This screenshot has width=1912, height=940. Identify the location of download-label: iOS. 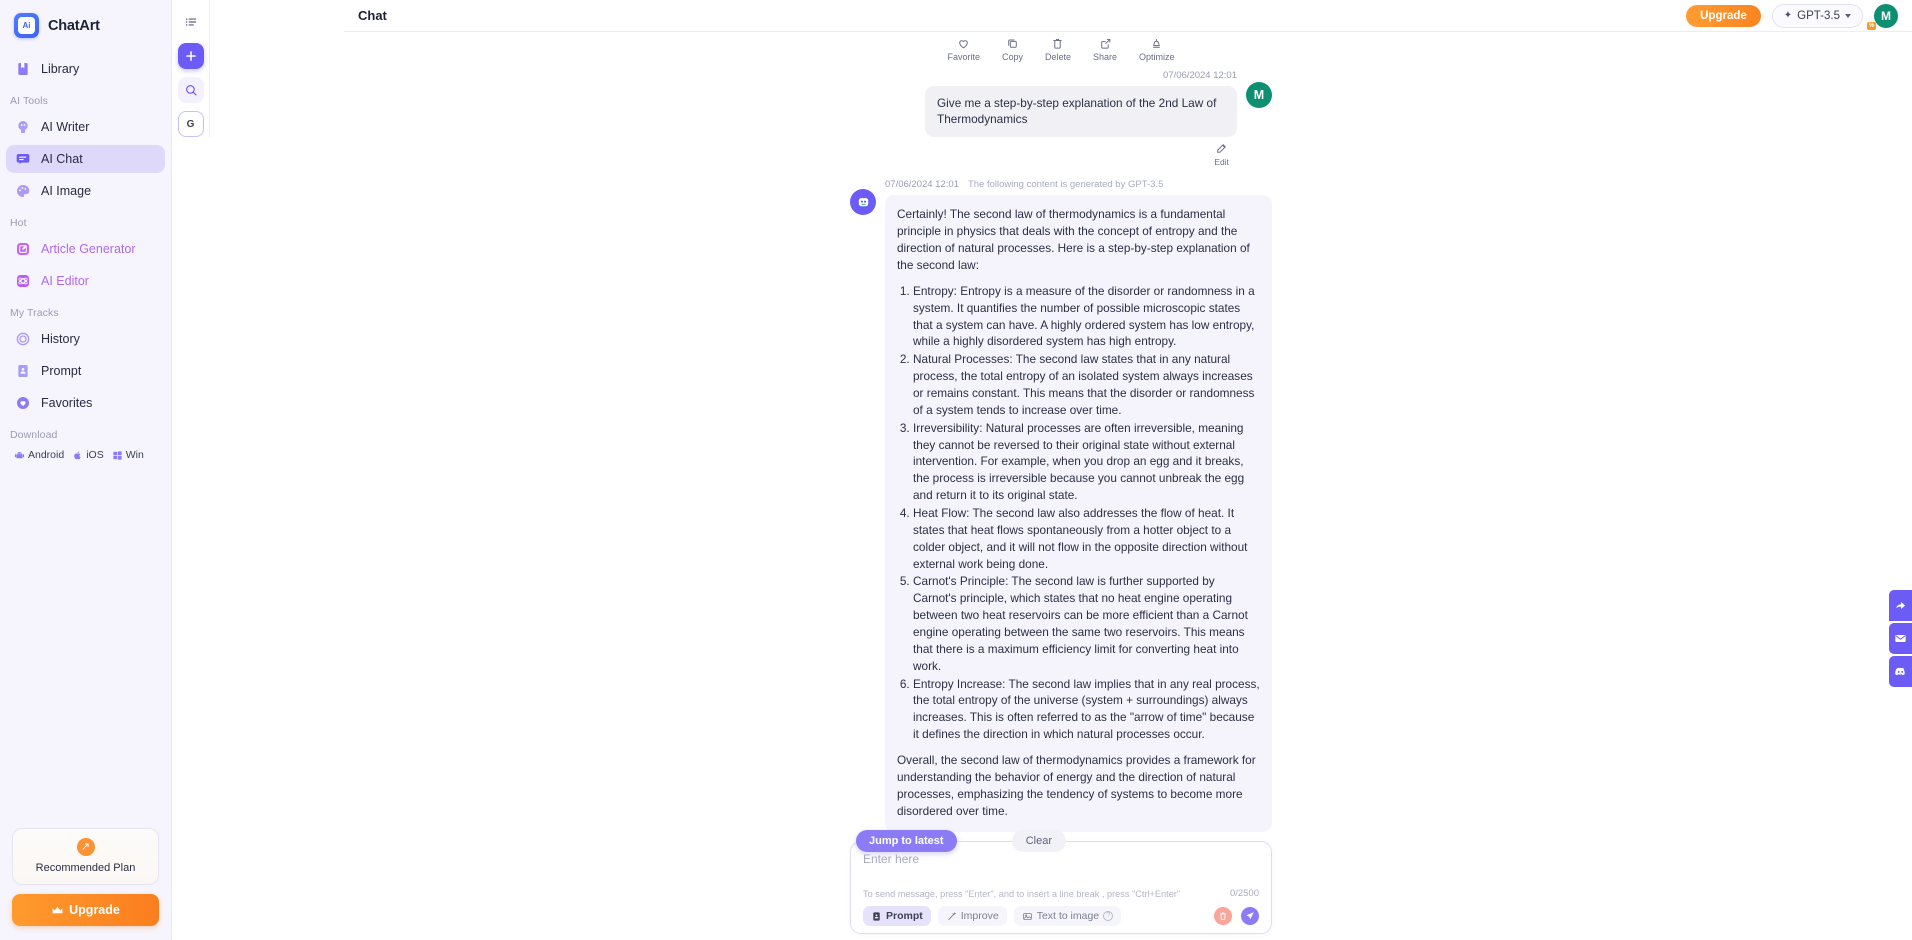
(95, 455).